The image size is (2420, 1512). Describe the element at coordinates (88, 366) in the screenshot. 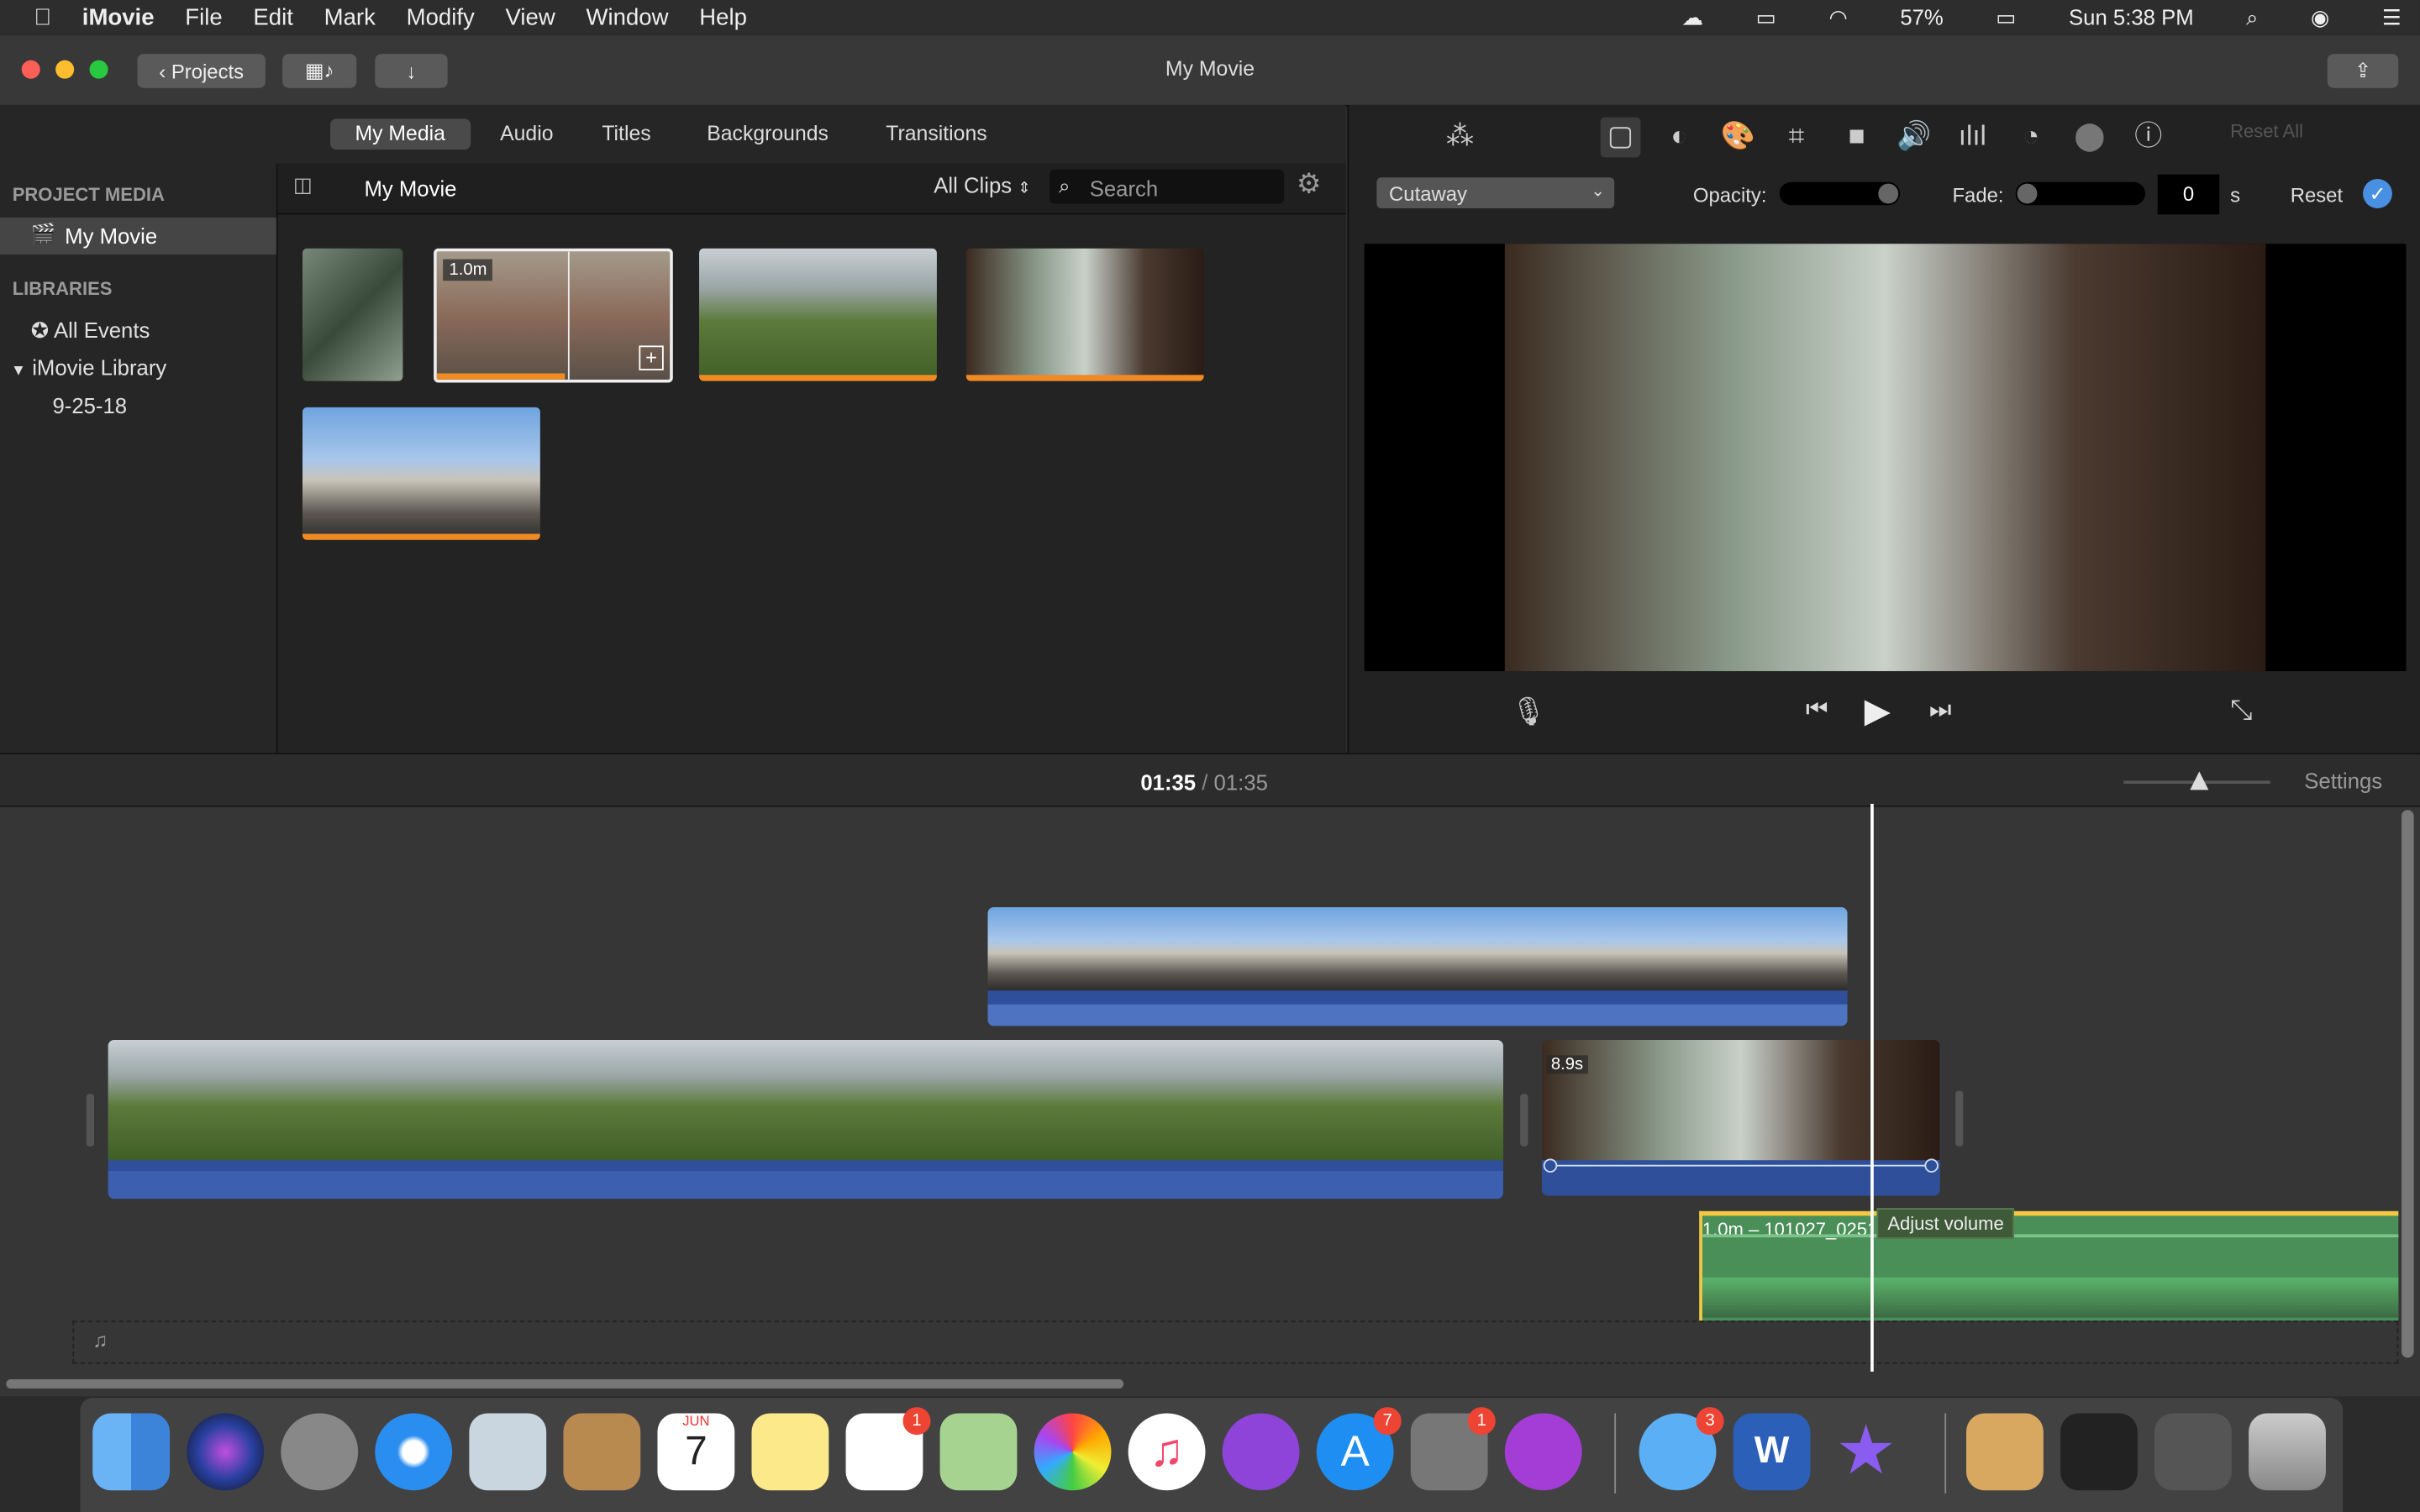

I see `sidebar-item-imovie-library: ▼ iMovie Library` at that location.